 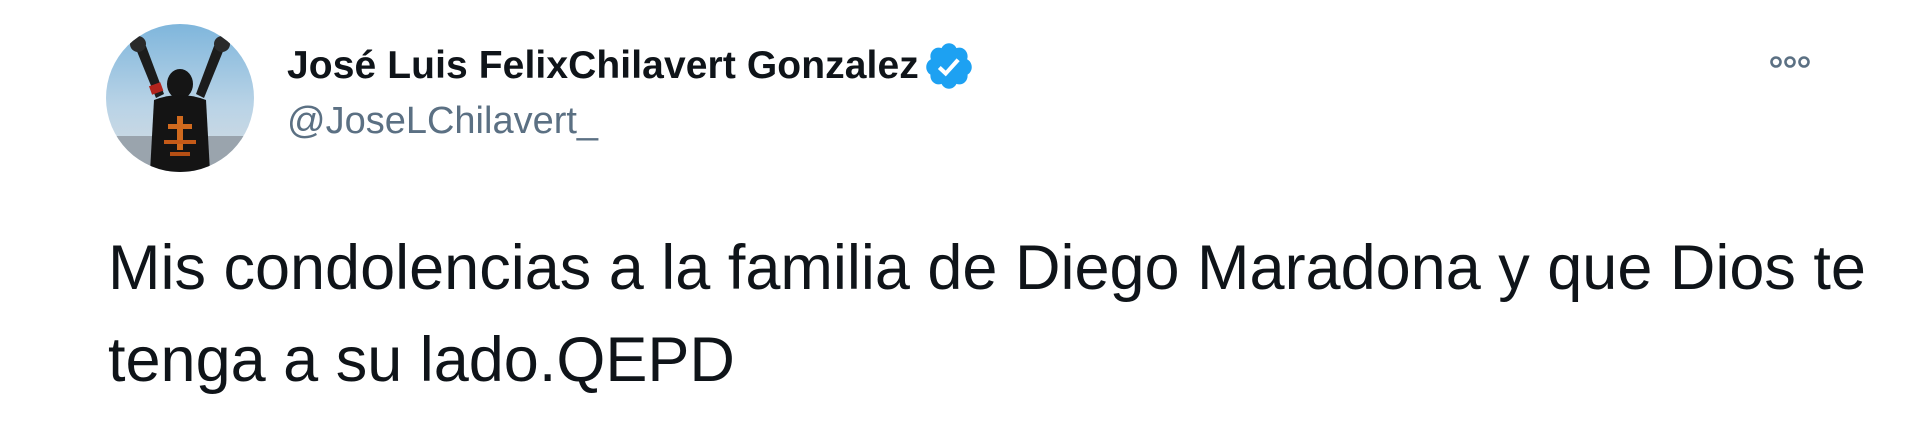 I want to click on author-handle: @JoseLChilavert_, so click(x=631, y=121).